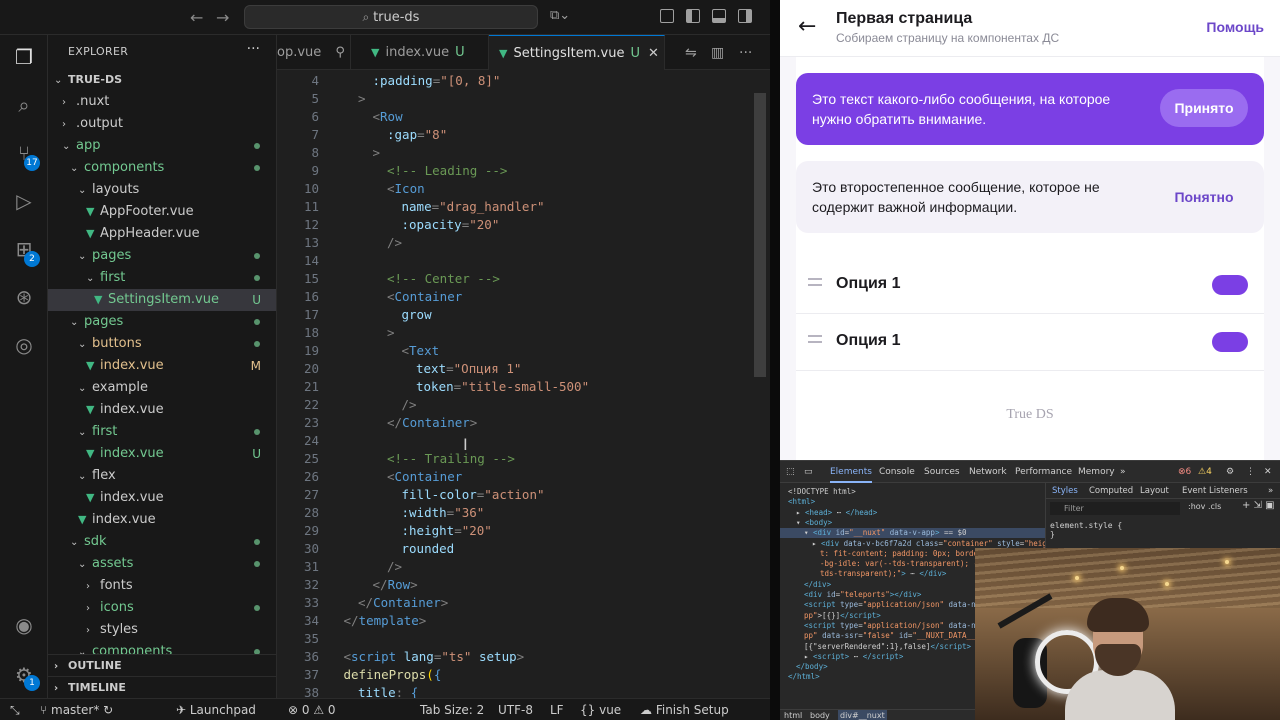 This screenshot has width=1280, height=720. Describe the element at coordinates (162, 366) in the screenshot. I see `tree-file: ▼ index.vue M` at that location.